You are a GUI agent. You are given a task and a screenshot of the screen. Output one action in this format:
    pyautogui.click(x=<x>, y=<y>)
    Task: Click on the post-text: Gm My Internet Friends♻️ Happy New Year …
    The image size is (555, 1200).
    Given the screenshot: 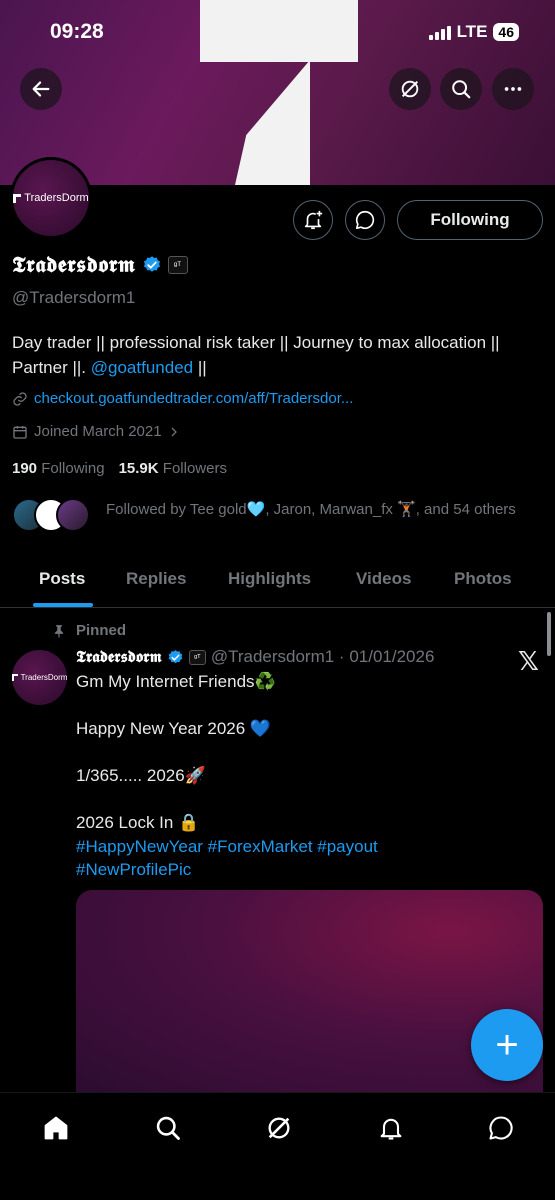 What is the action you would take?
    pyautogui.click(x=306, y=776)
    